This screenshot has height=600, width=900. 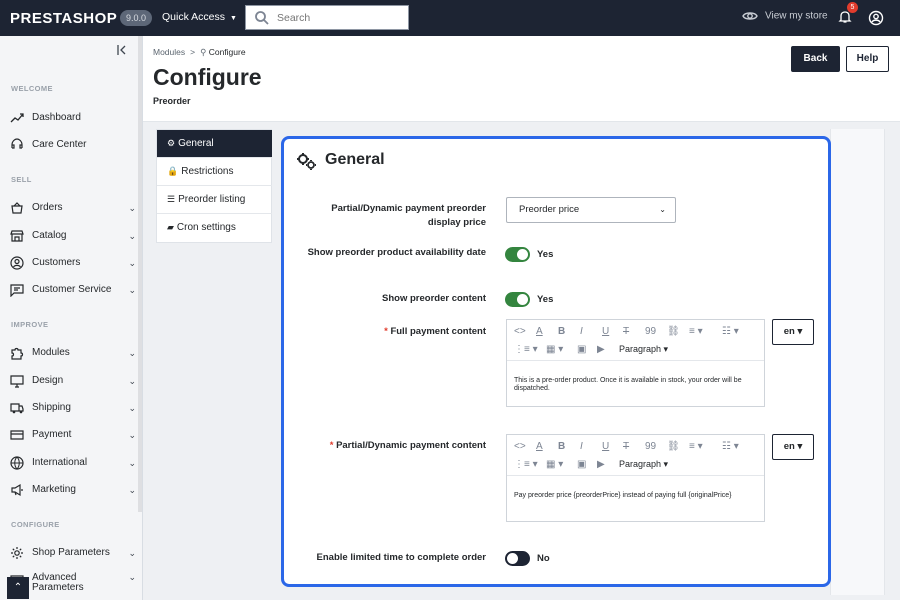 What do you see at coordinates (63, 18) in the screenshot?
I see `prestashop-logo: PRESTASHOP` at bounding box center [63, 18].